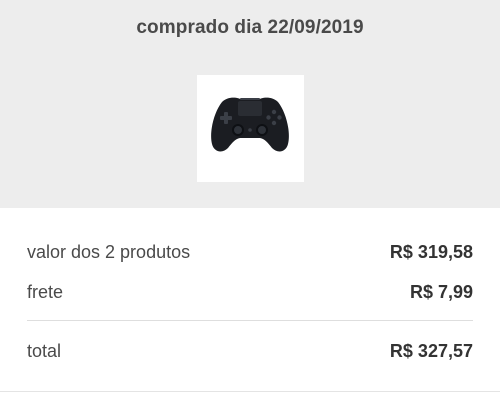 This screenshot has height=416, width=500. Describe the element at coordinates (431, 351) in the screenshot. I see `total-amount: R$ 327,57` at that location.